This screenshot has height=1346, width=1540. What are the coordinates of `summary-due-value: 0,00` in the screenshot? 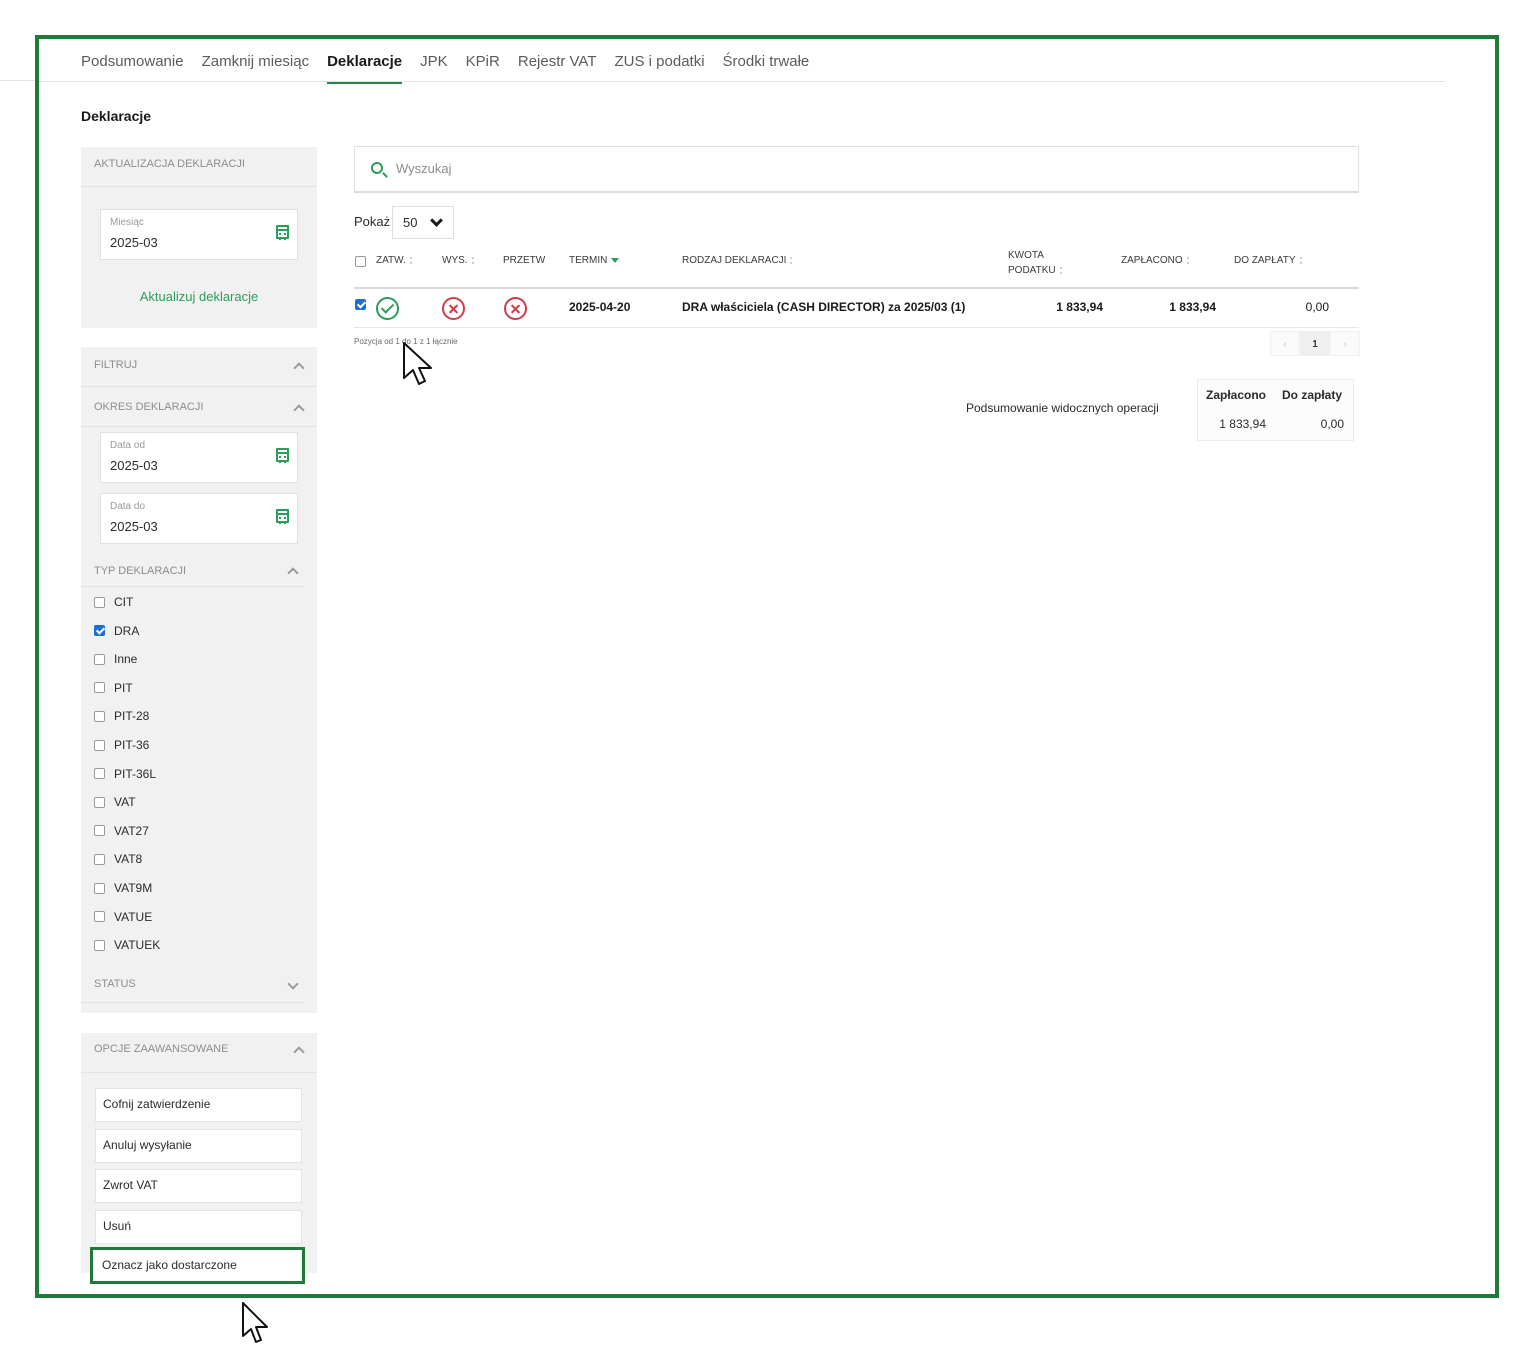 It's located at (1332, 424).